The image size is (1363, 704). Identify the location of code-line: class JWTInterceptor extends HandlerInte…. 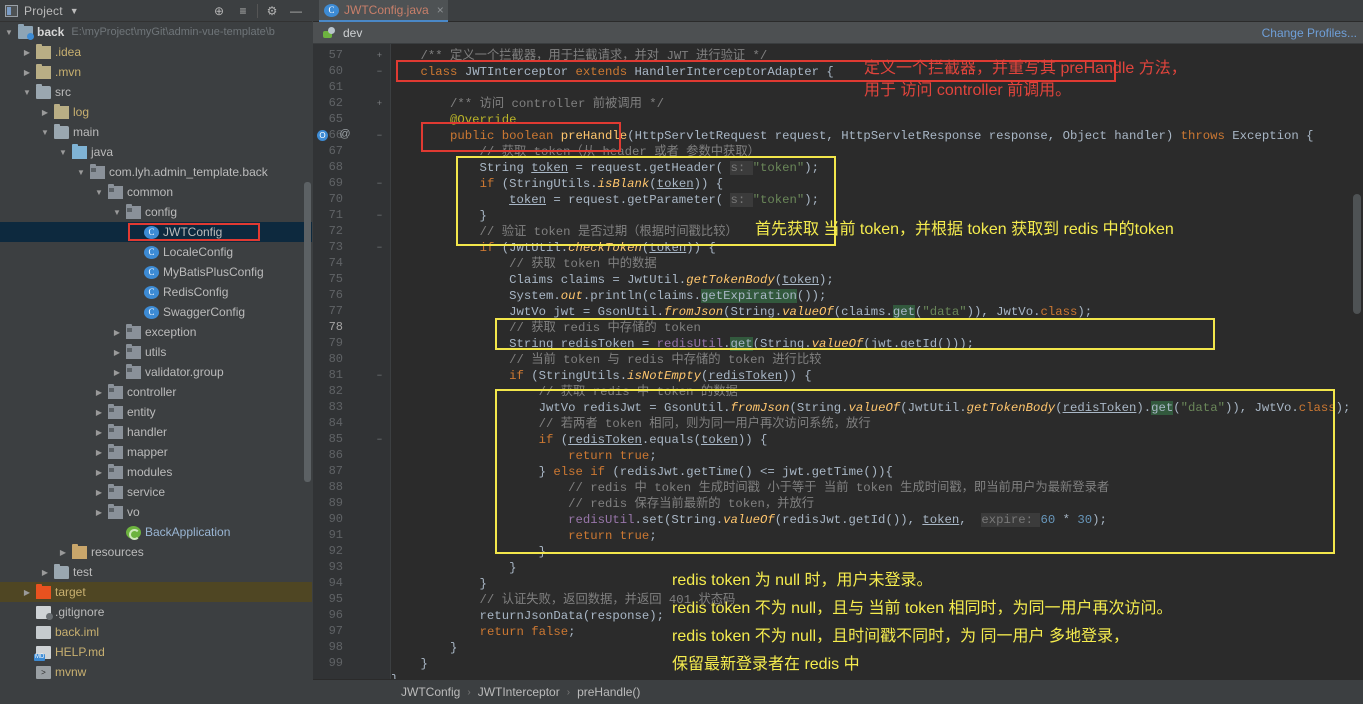
(627, 72).